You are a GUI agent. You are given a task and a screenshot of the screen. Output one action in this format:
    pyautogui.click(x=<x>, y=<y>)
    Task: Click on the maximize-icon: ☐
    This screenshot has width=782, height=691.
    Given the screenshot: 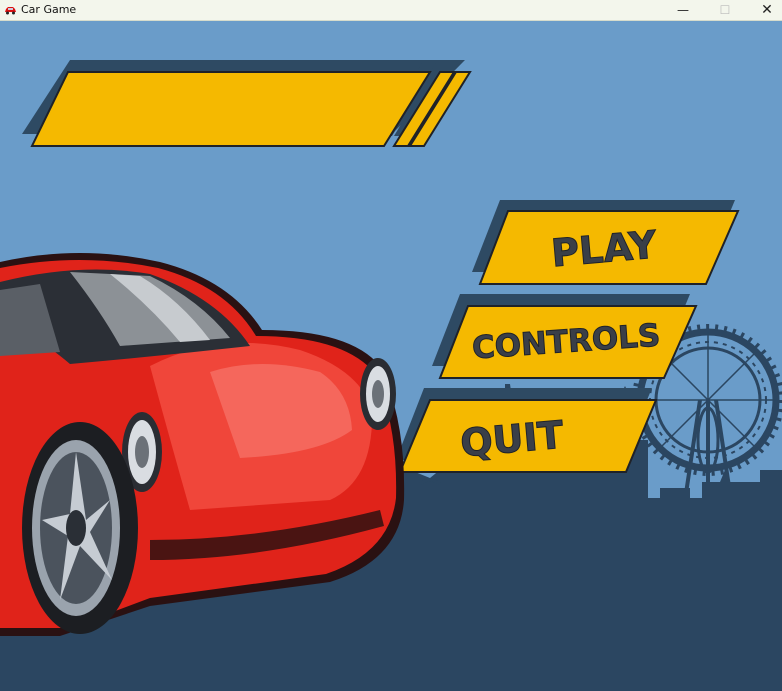 What is the action you would take?
    pyautogui.click(x=725, y=10)
    